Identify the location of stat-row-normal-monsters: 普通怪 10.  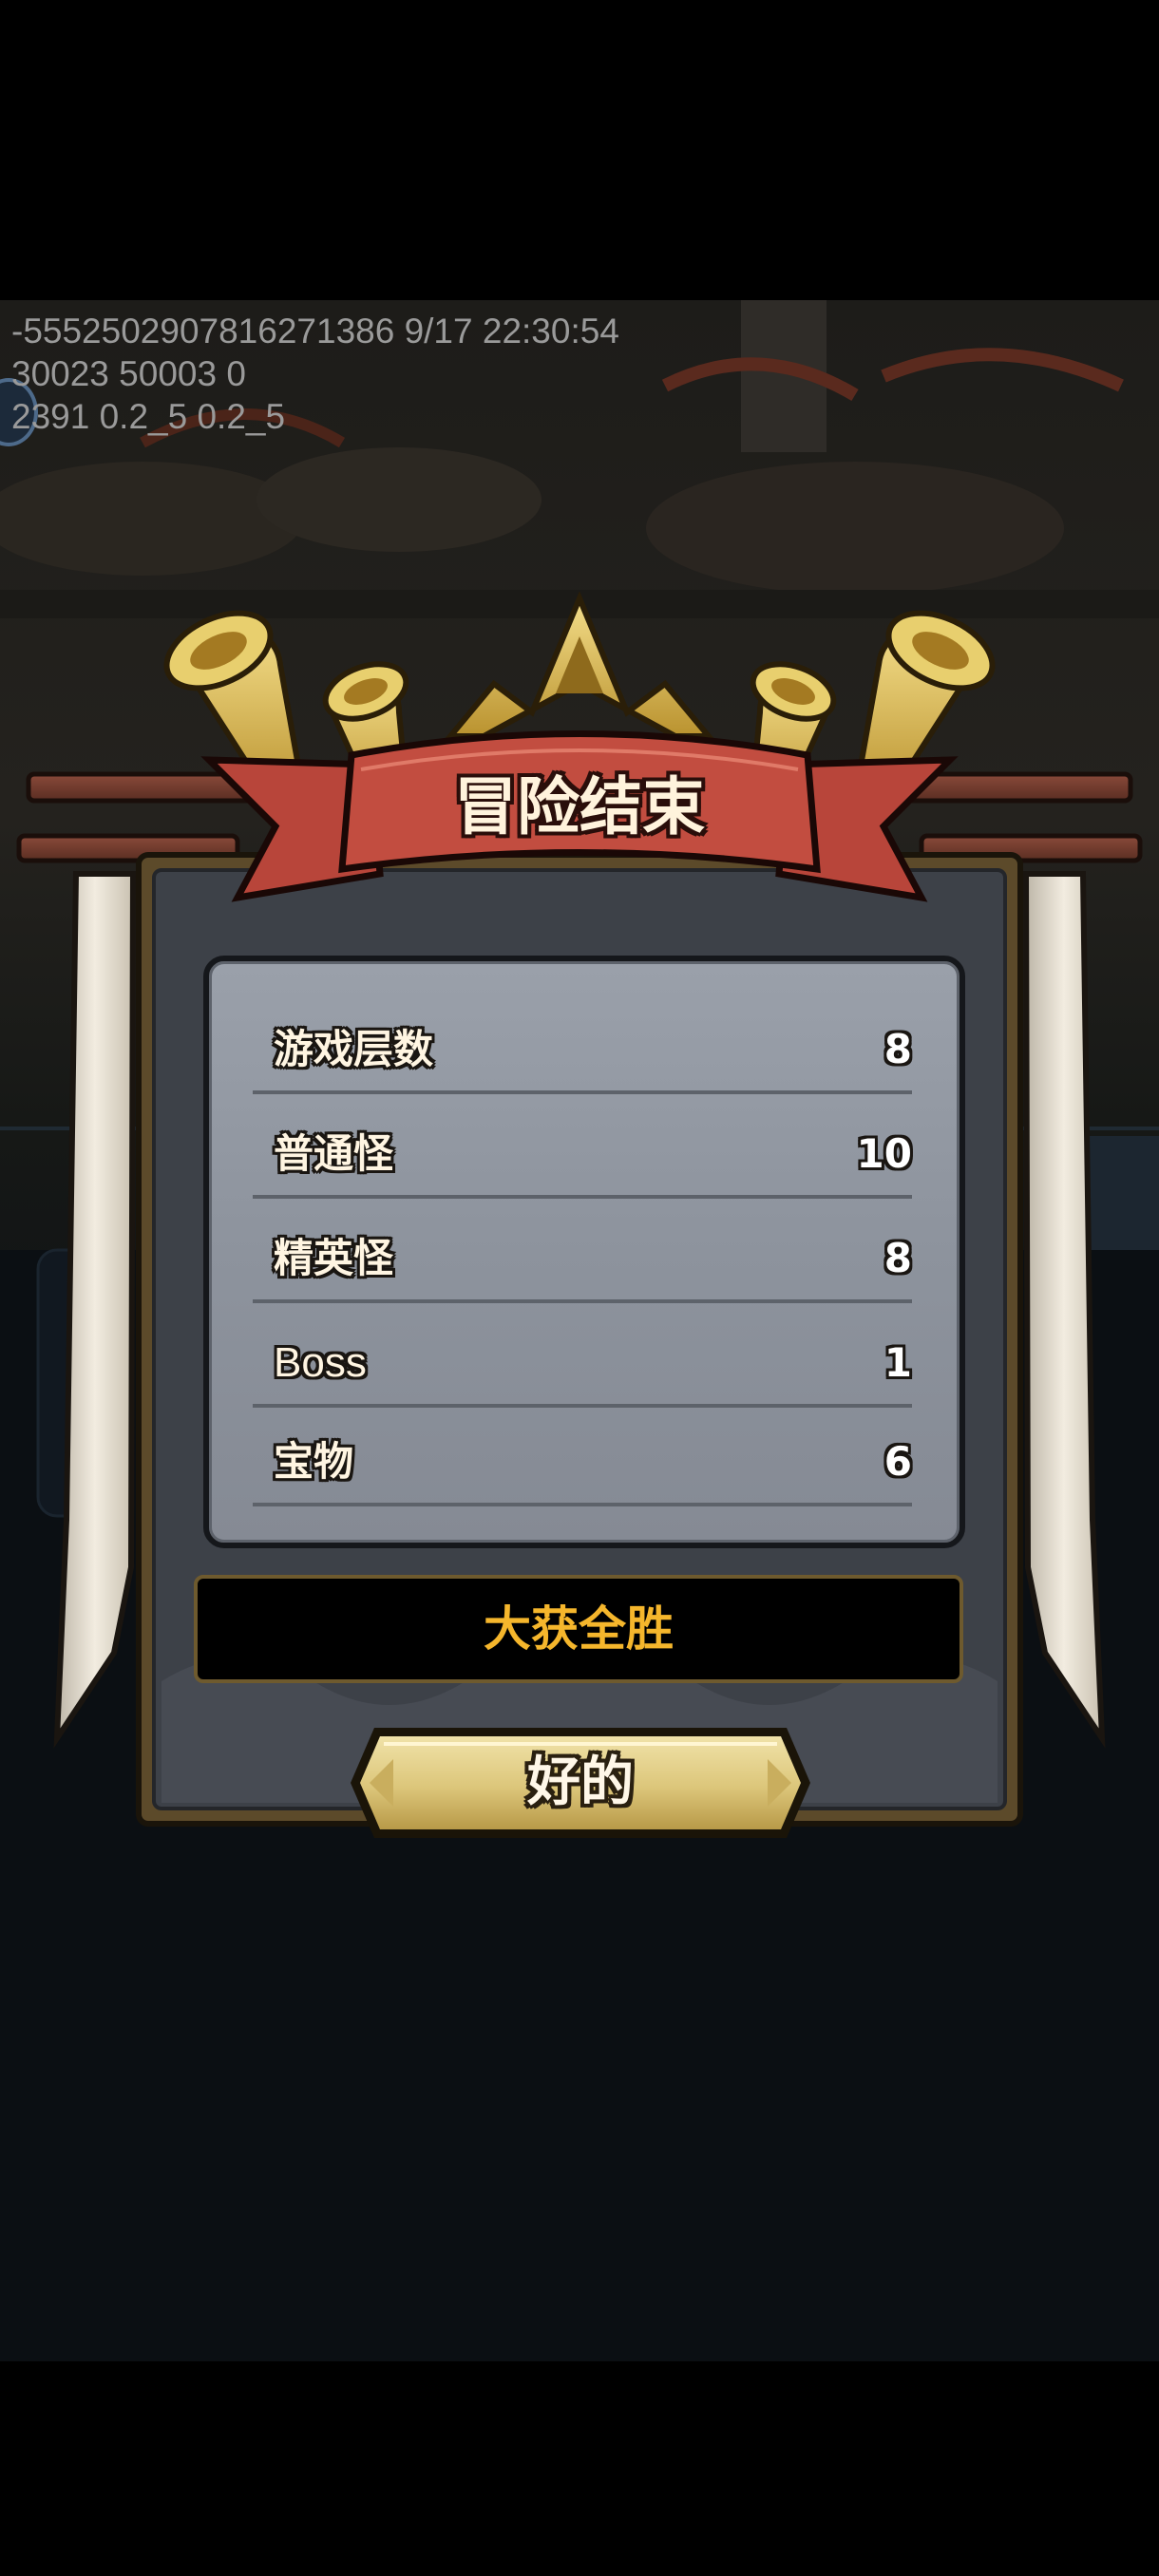
(582, 1156).